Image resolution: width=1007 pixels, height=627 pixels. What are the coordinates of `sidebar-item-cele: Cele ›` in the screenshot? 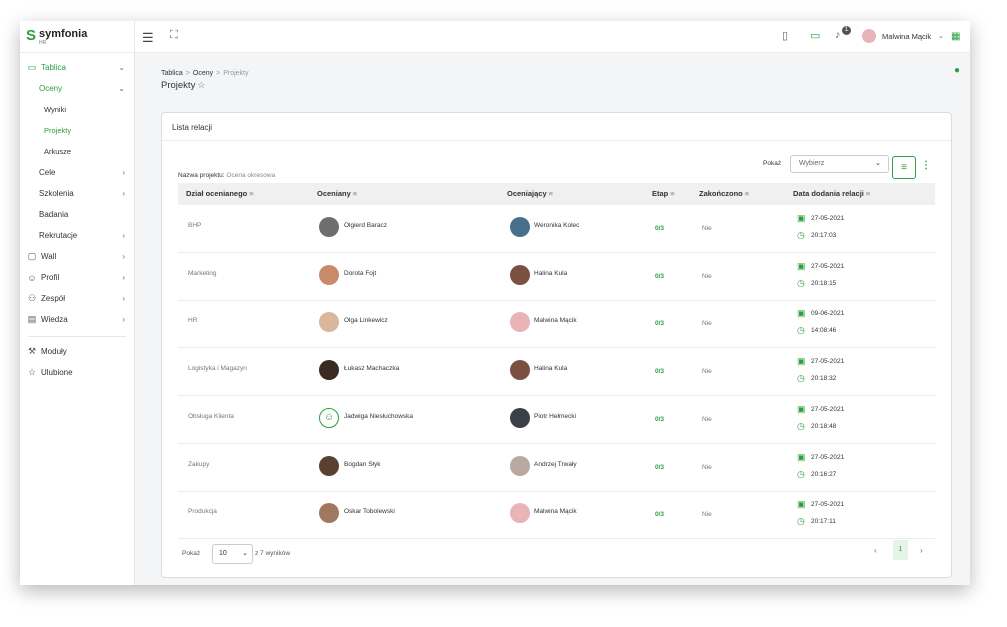 It's located at (77, 172).